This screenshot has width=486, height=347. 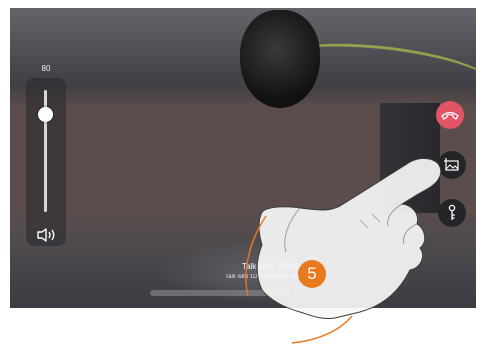 I want to click on step-number-badge: 5, so click(x=312, y=274).